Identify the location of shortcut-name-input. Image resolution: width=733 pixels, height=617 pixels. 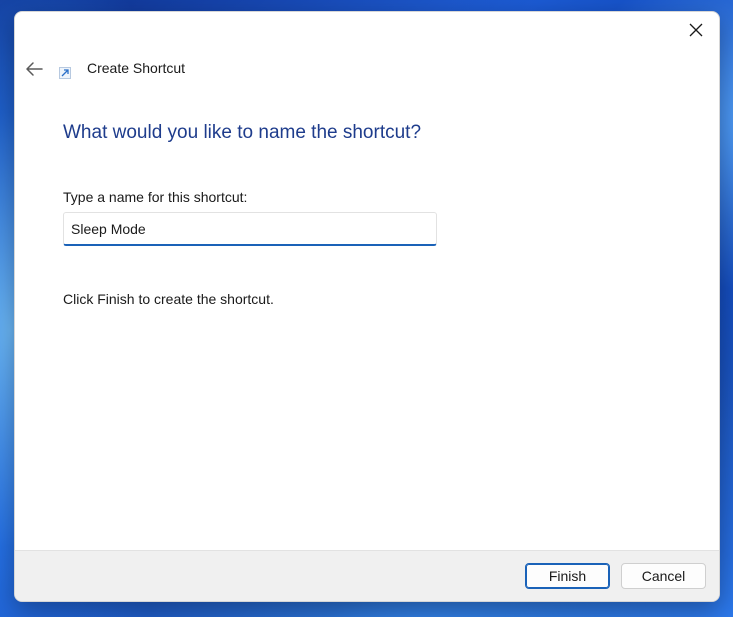
(250, 229).